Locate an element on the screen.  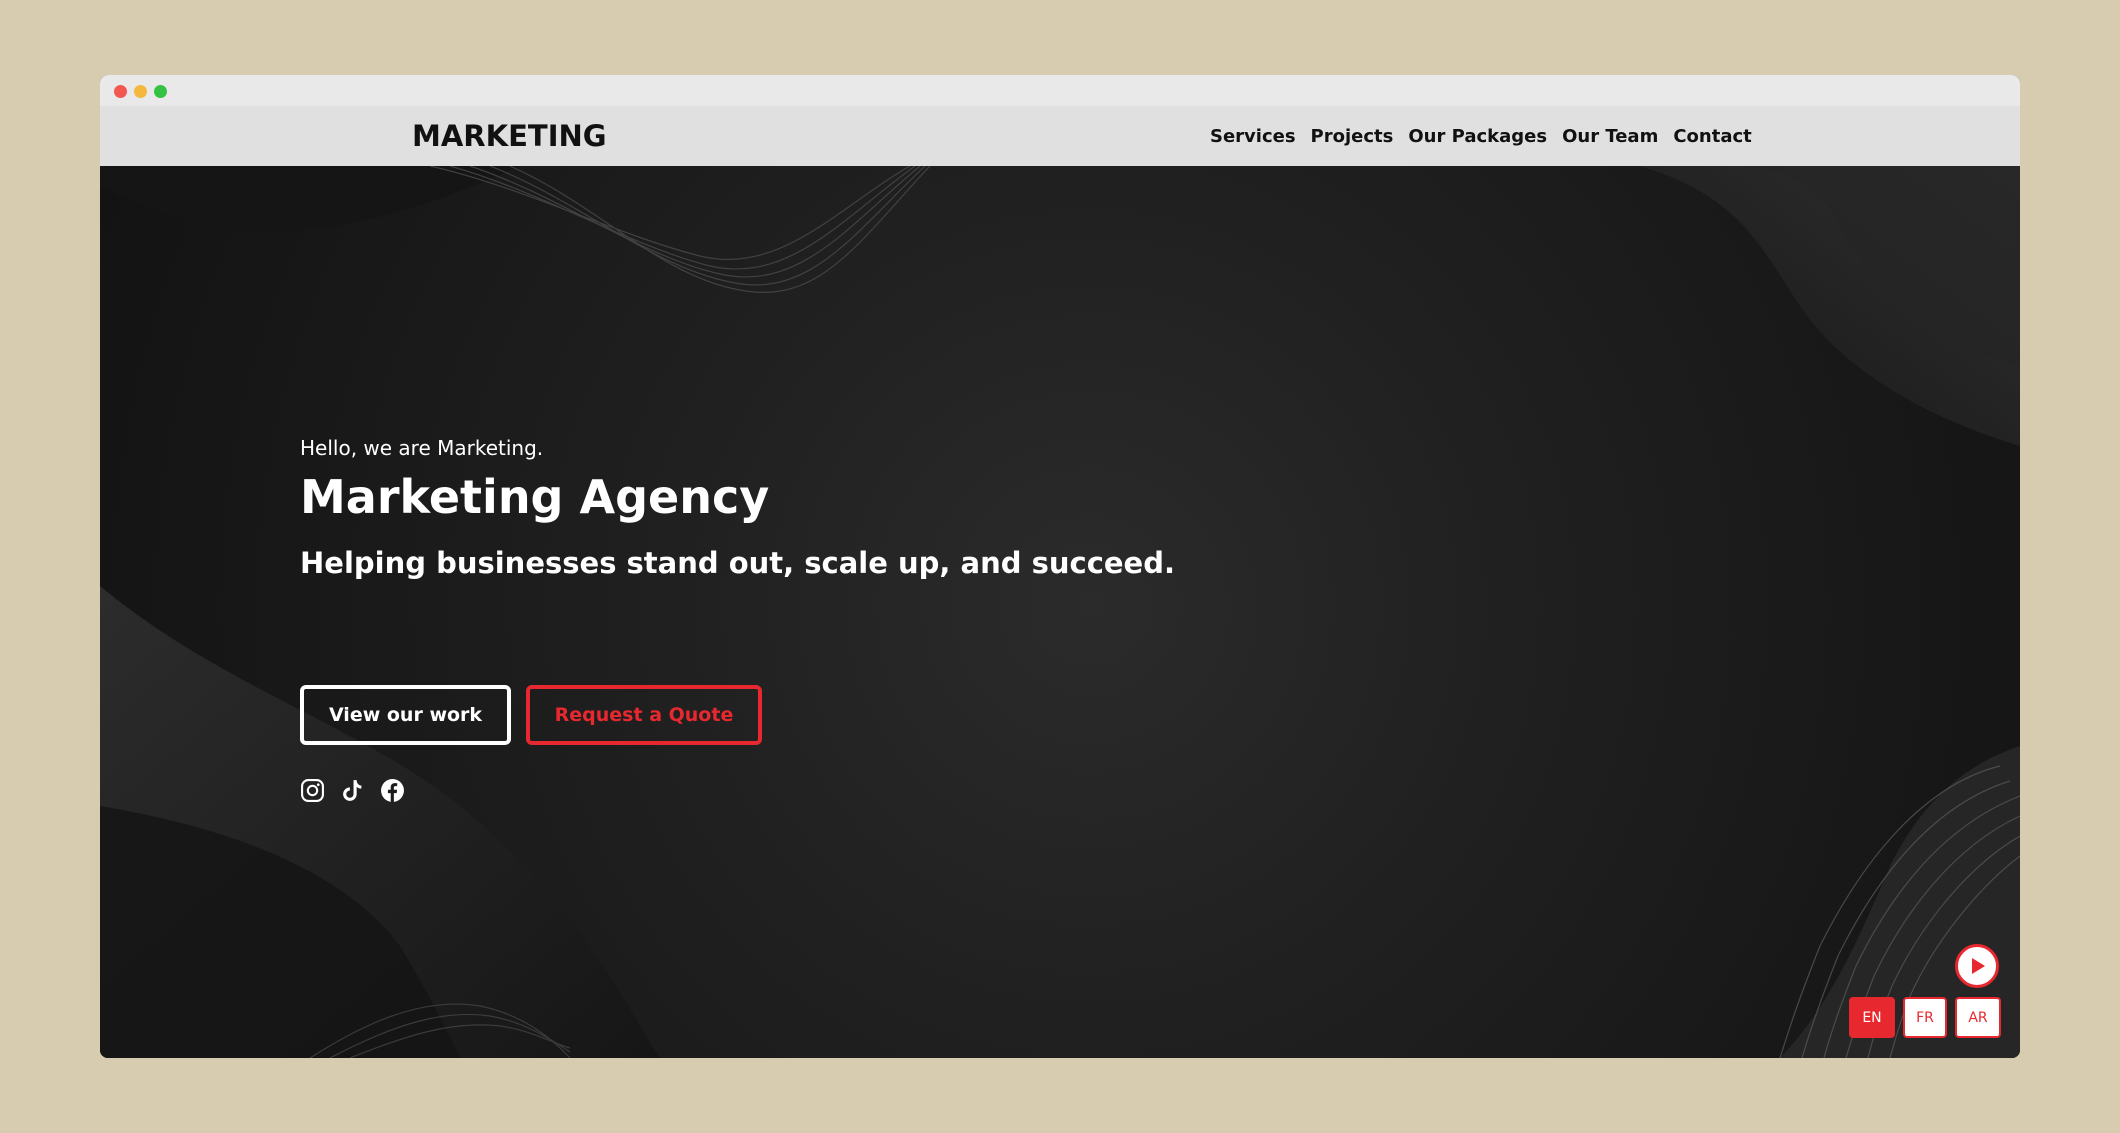
play-icon is located at coordinates (1978, 966).